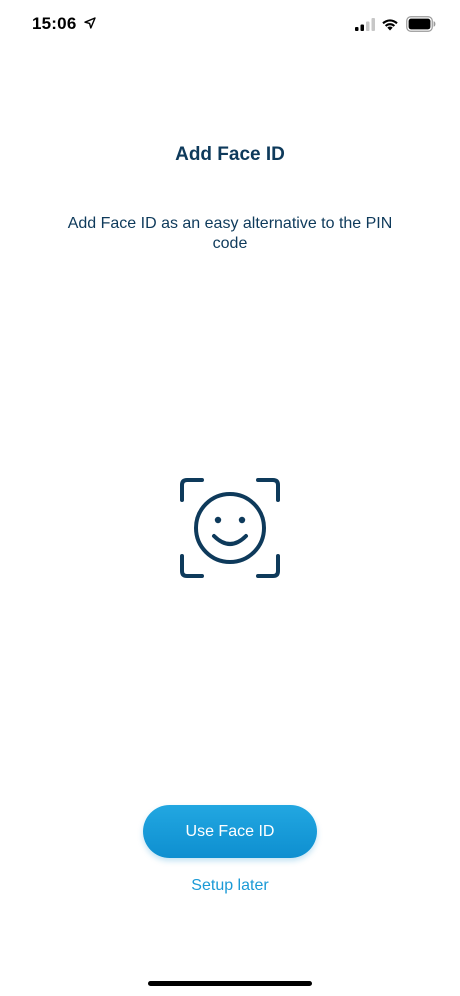 The height and width of the screenshot is (996, 460). What do you see at coordinates (421, 24) in the screenshot?
I see `battery-icon` at bounding box center [421, 24].